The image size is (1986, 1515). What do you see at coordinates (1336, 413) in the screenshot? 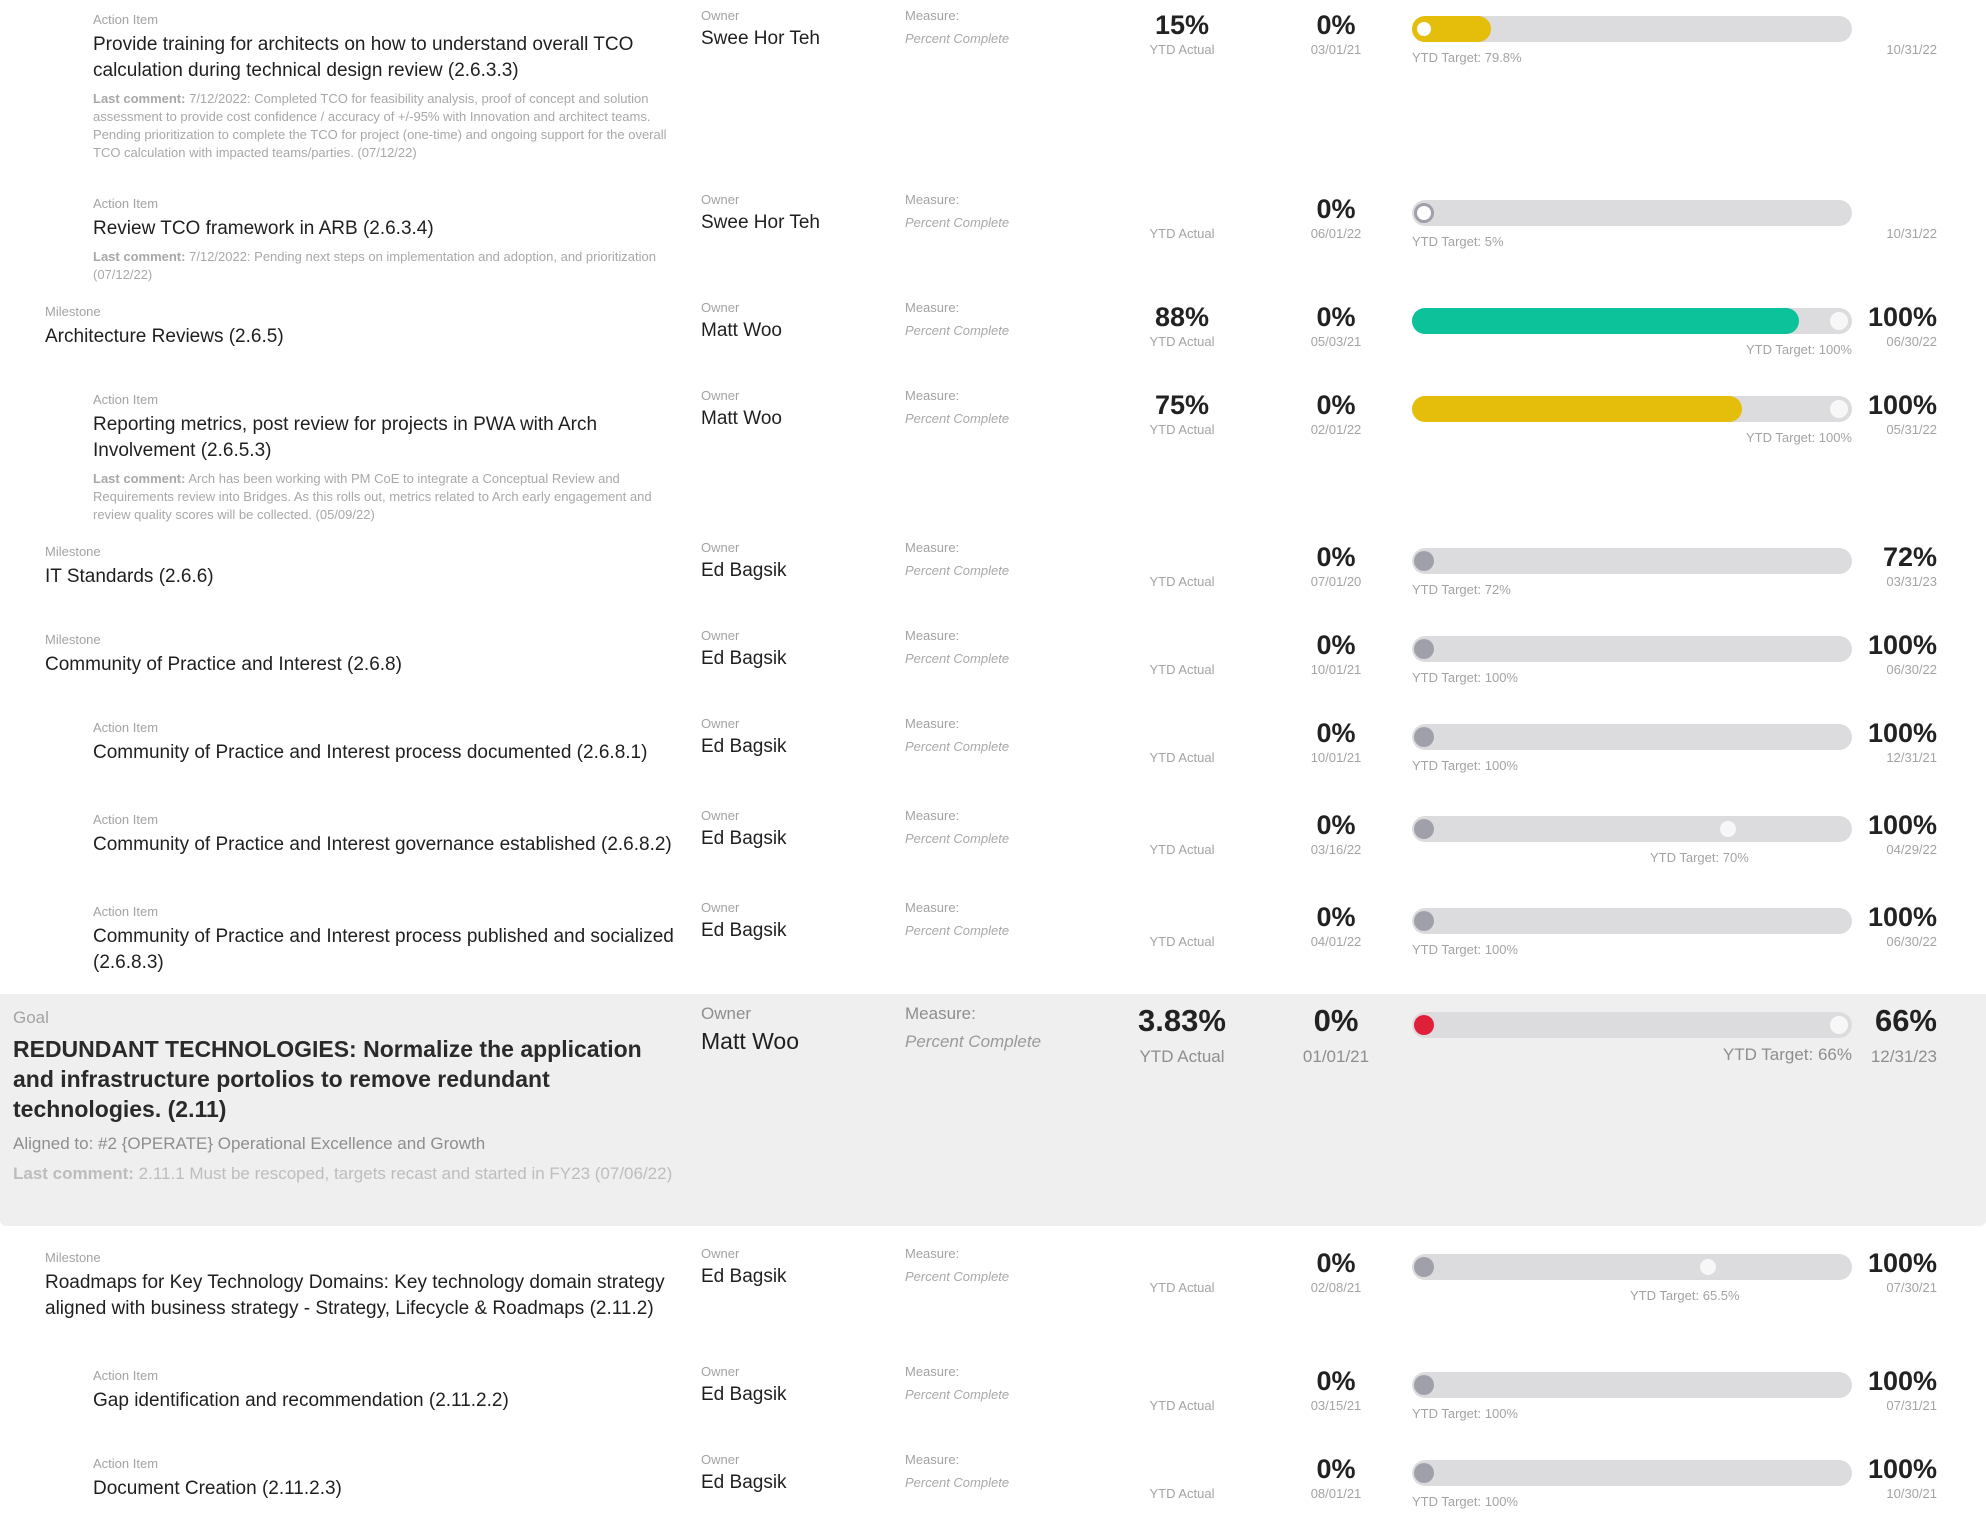
I see `start: 0% 02/01/22` at bounding box center [1336, 413].